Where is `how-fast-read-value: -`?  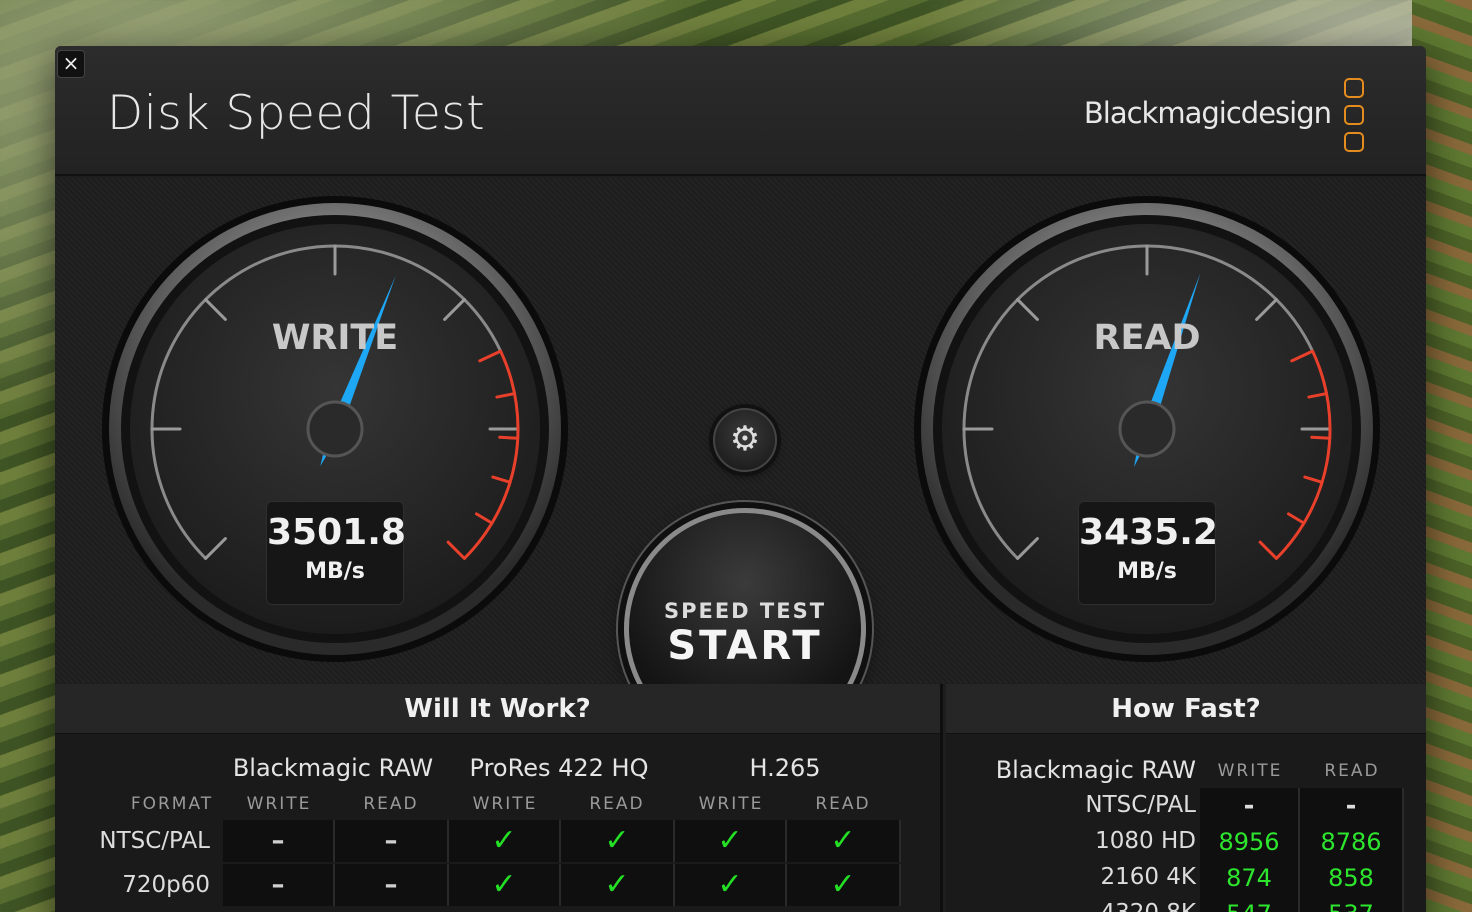 how-fast-read-value: - is located at coordinates (1352, 806).